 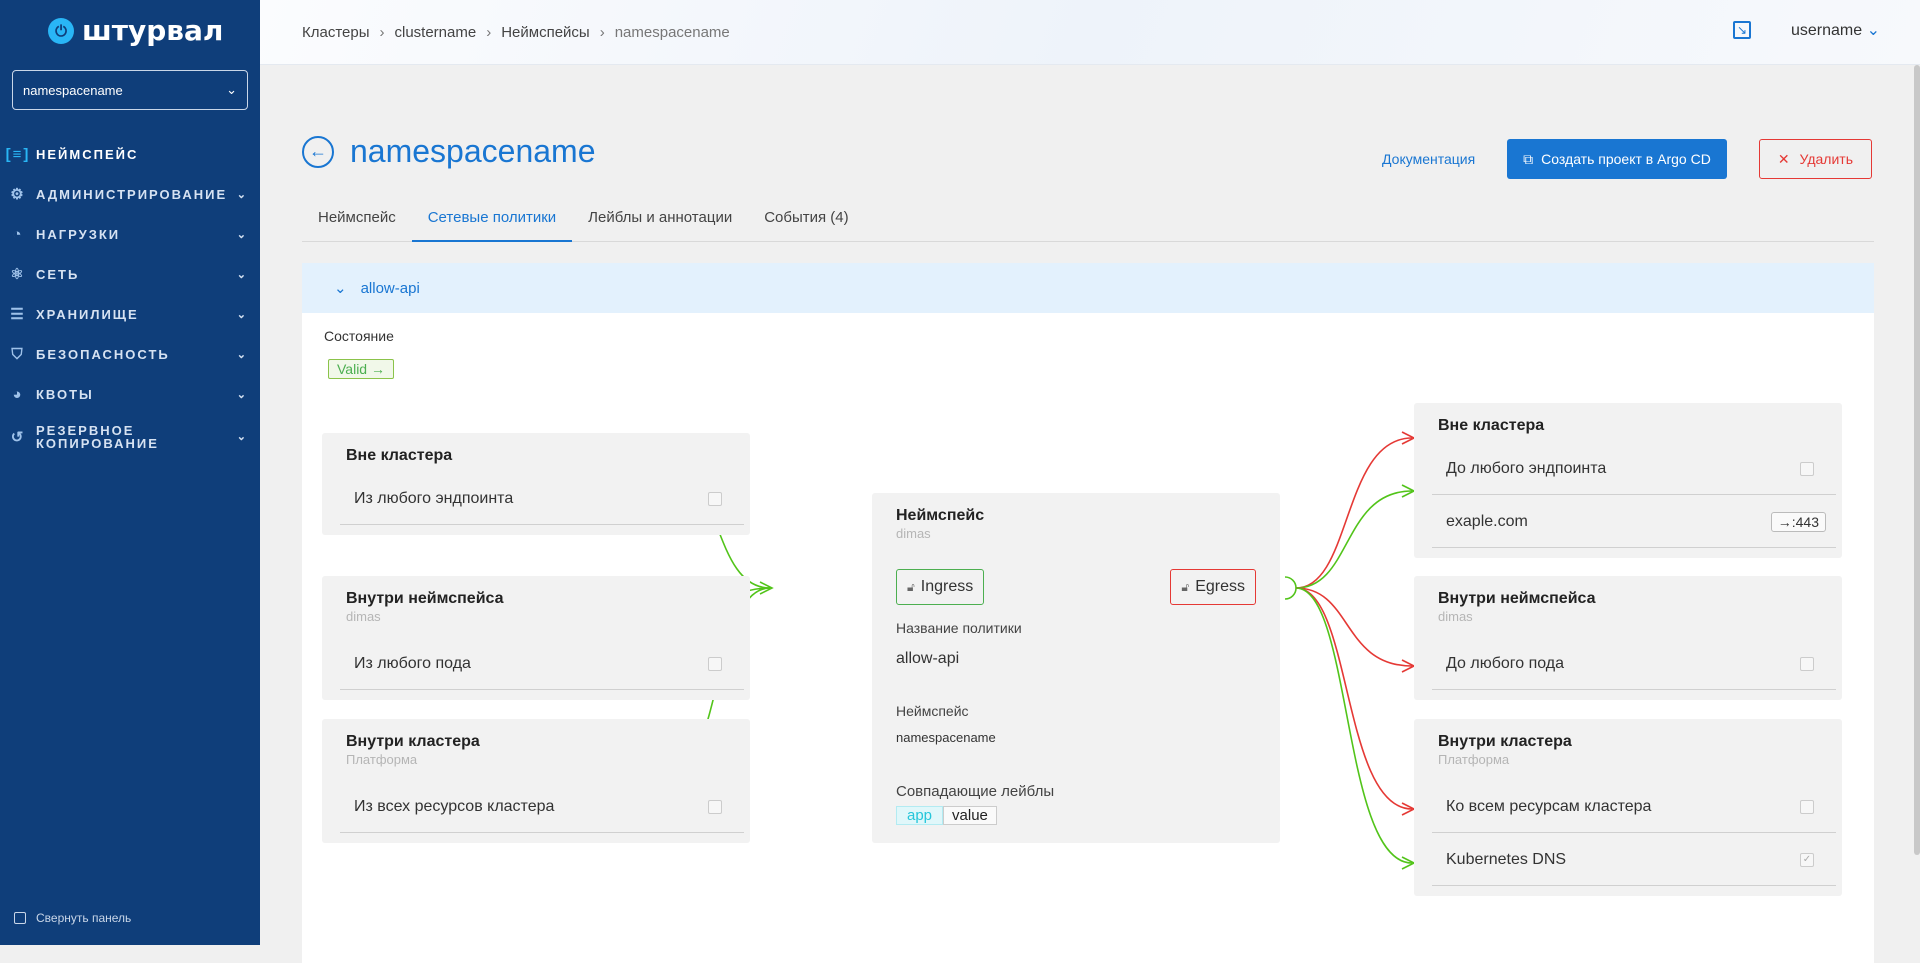 I want to click on sidebar-item-3: ⚛ СЕТЬ ⌄, so click(x=130, y=274).